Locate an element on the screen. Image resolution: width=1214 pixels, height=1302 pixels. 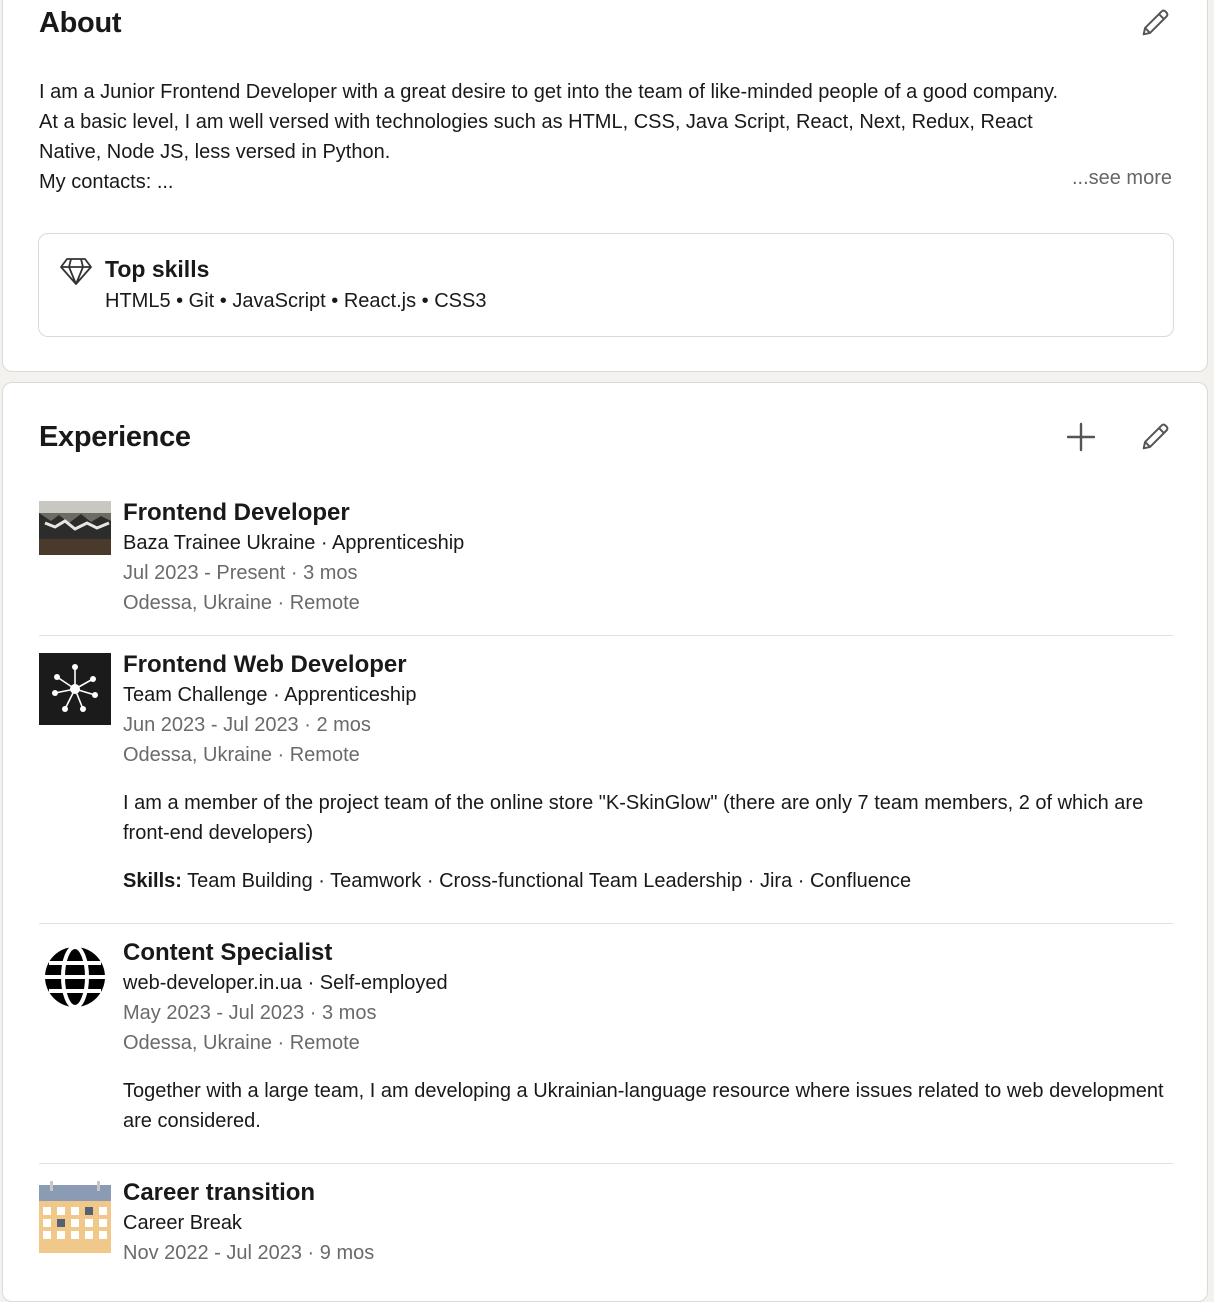
job-dates: Jul 2023 - Present · 3 mos is located at coordinates (240, 573).